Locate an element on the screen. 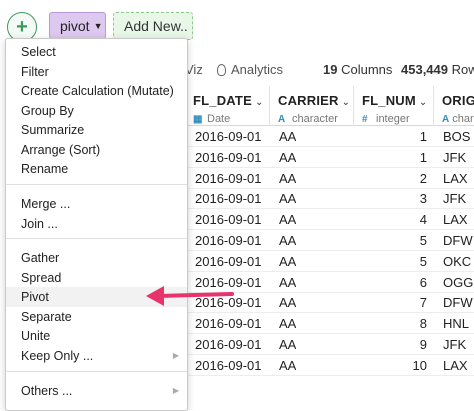  pointer-arrow is located at coordinates (190, 296).